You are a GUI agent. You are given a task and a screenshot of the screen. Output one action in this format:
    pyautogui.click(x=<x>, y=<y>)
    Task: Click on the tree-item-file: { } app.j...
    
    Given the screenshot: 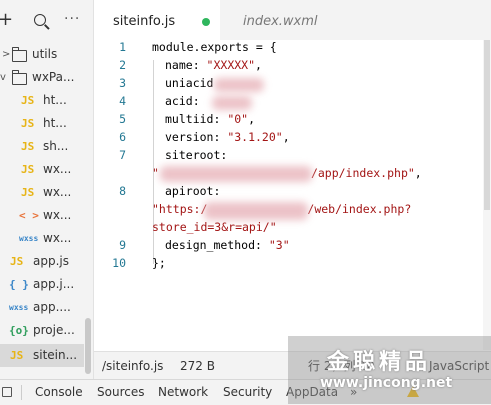 What is the action you would take?
    pyautogui.click(x=46, y=284)
    